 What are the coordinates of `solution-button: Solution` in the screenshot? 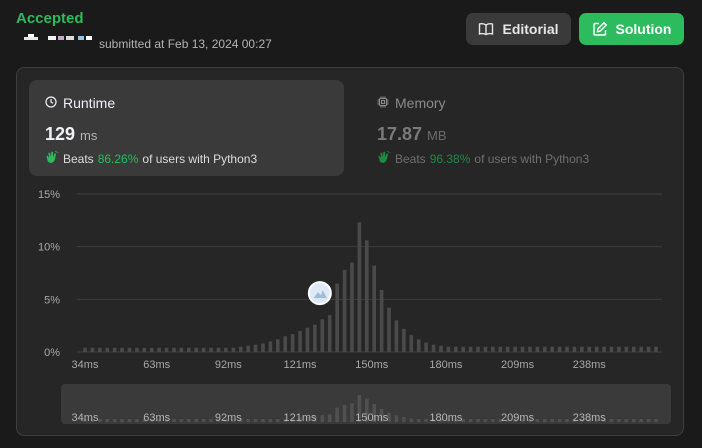 It's located at (631, 29).